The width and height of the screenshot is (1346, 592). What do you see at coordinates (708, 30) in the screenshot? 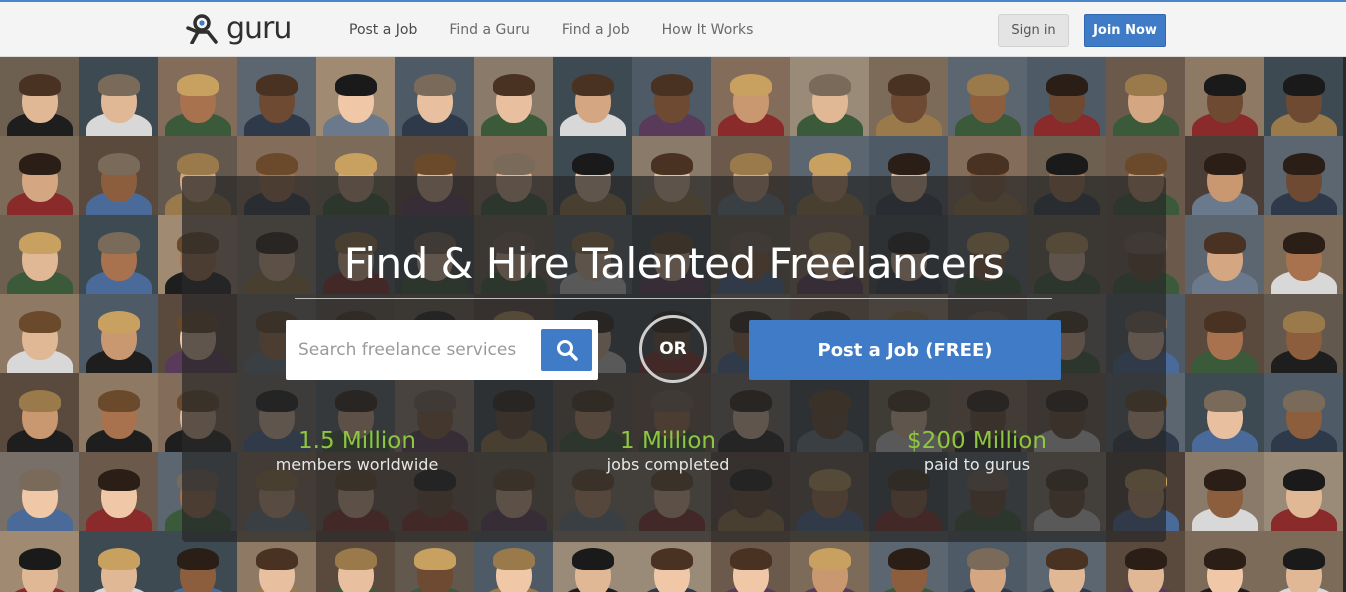
I see `nav-how-it-works: How It Works` at bounding box center [708, 30].